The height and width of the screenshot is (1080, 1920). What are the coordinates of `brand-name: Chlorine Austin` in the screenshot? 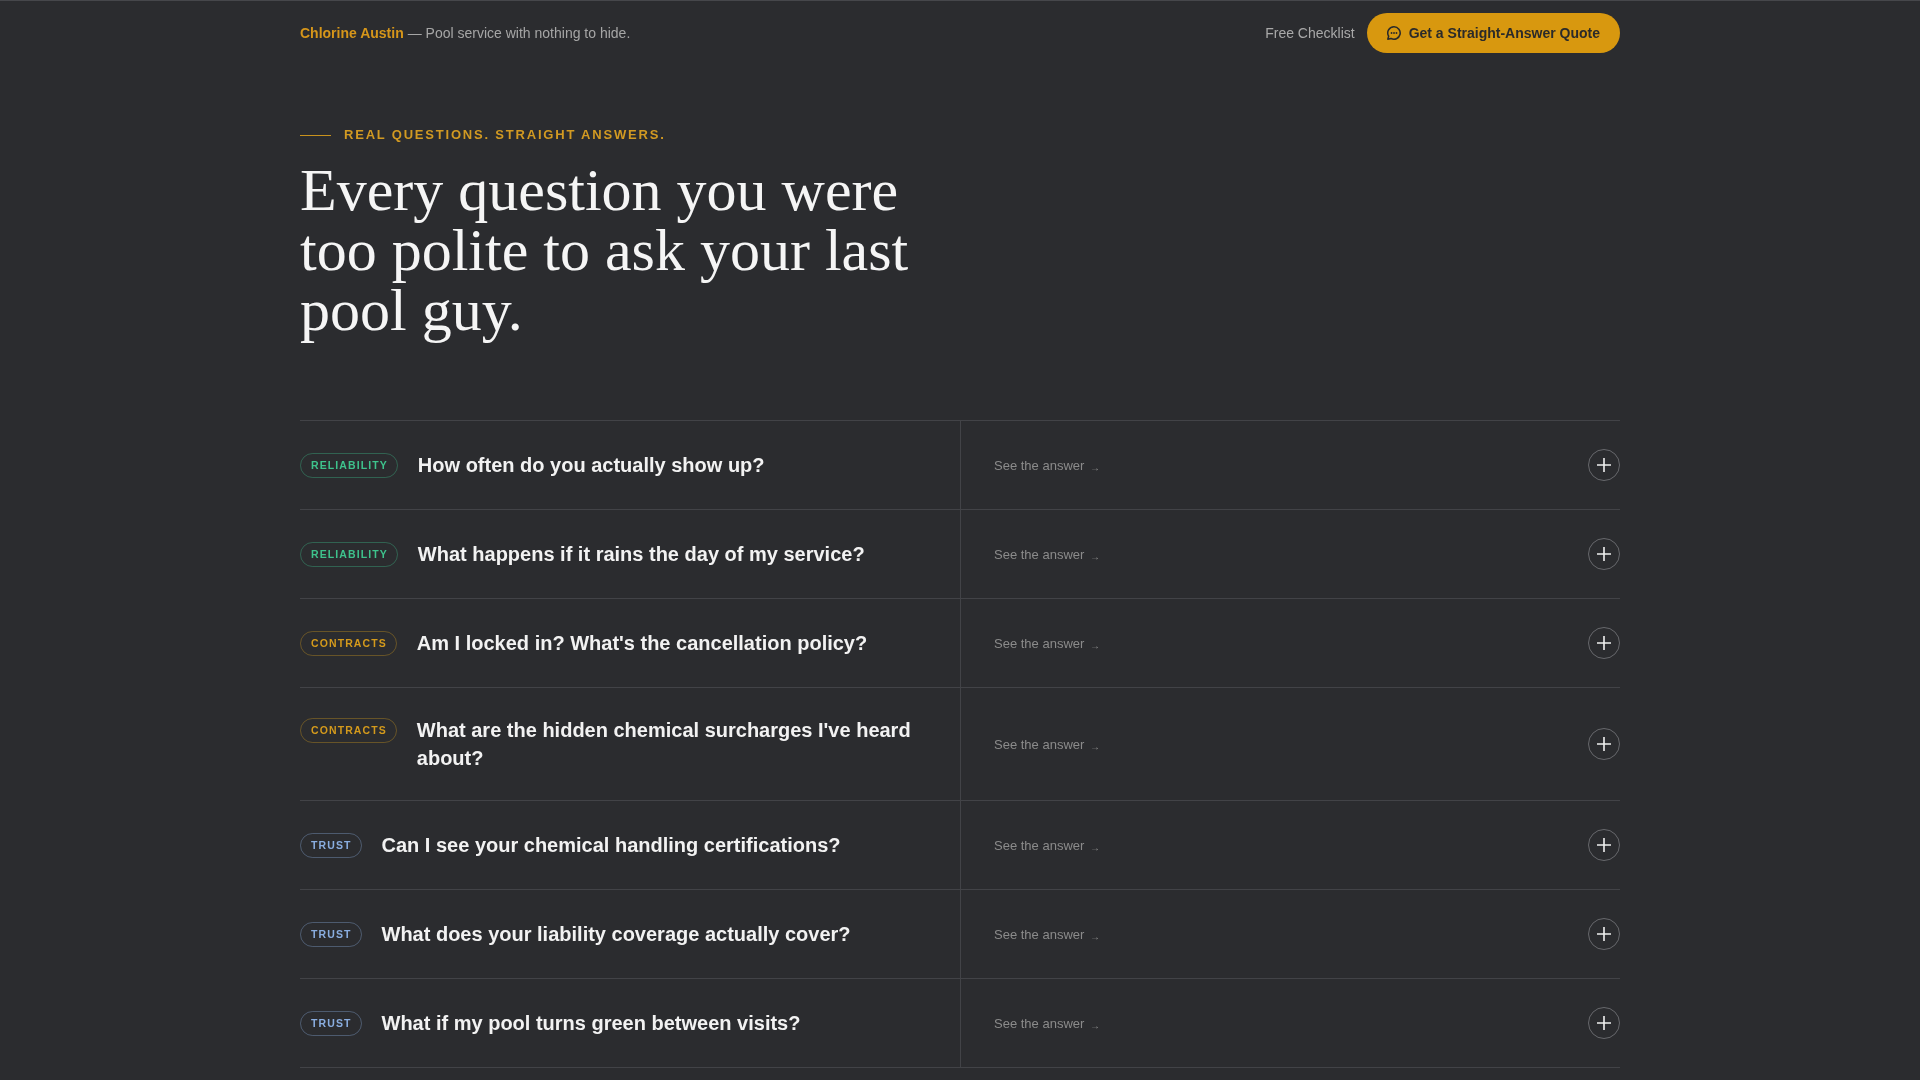 It's located at (352, 33).